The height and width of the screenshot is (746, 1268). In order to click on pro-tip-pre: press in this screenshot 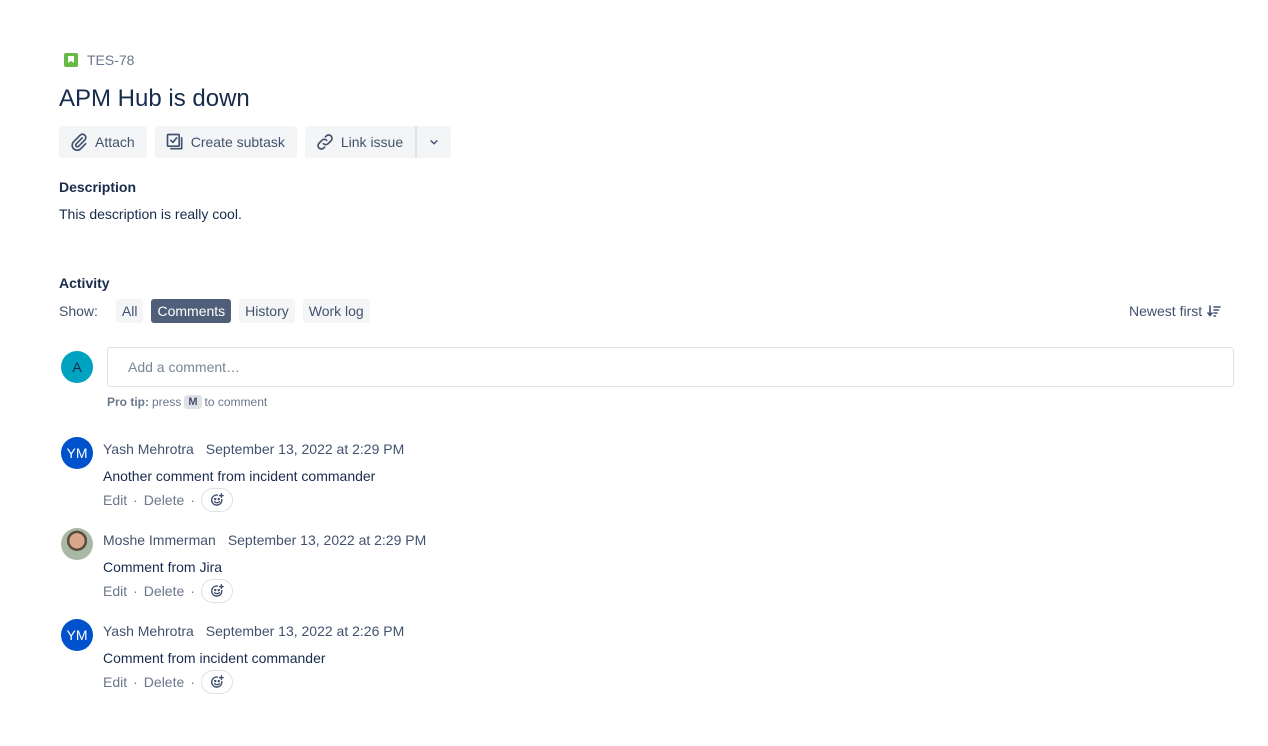, I will do `click(167, 402)`.